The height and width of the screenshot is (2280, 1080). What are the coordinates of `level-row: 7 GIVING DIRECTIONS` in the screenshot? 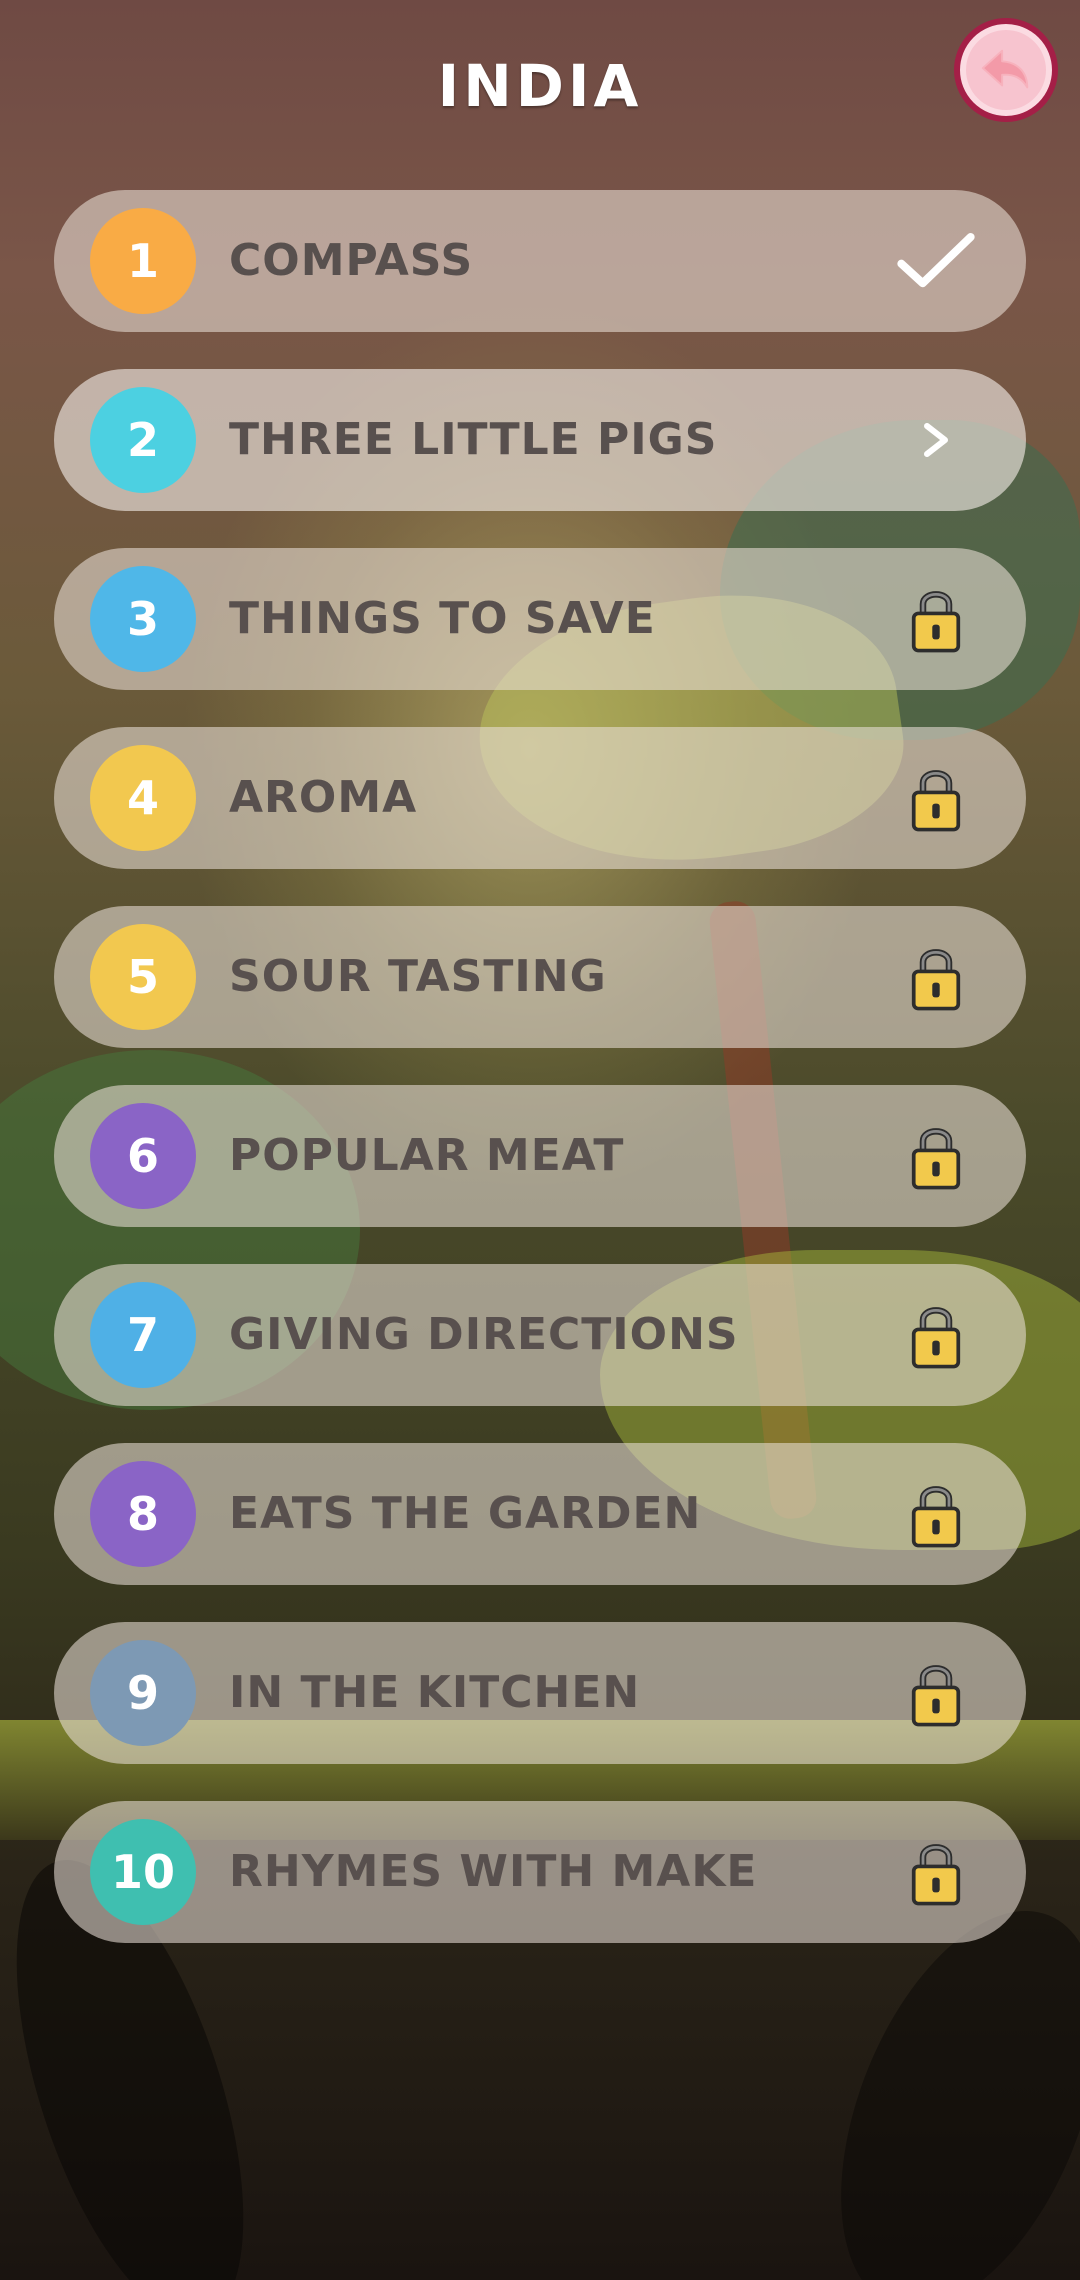 It's located at (540, 1335).